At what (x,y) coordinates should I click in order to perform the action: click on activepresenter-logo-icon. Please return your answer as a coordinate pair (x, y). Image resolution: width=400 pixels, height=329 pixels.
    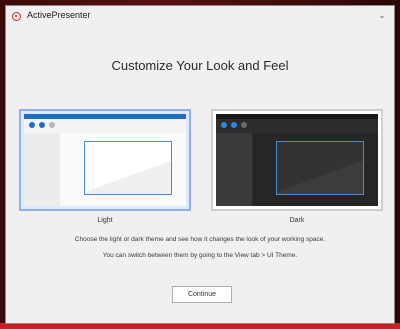
    Looking at the image, I should click on (16, 16).